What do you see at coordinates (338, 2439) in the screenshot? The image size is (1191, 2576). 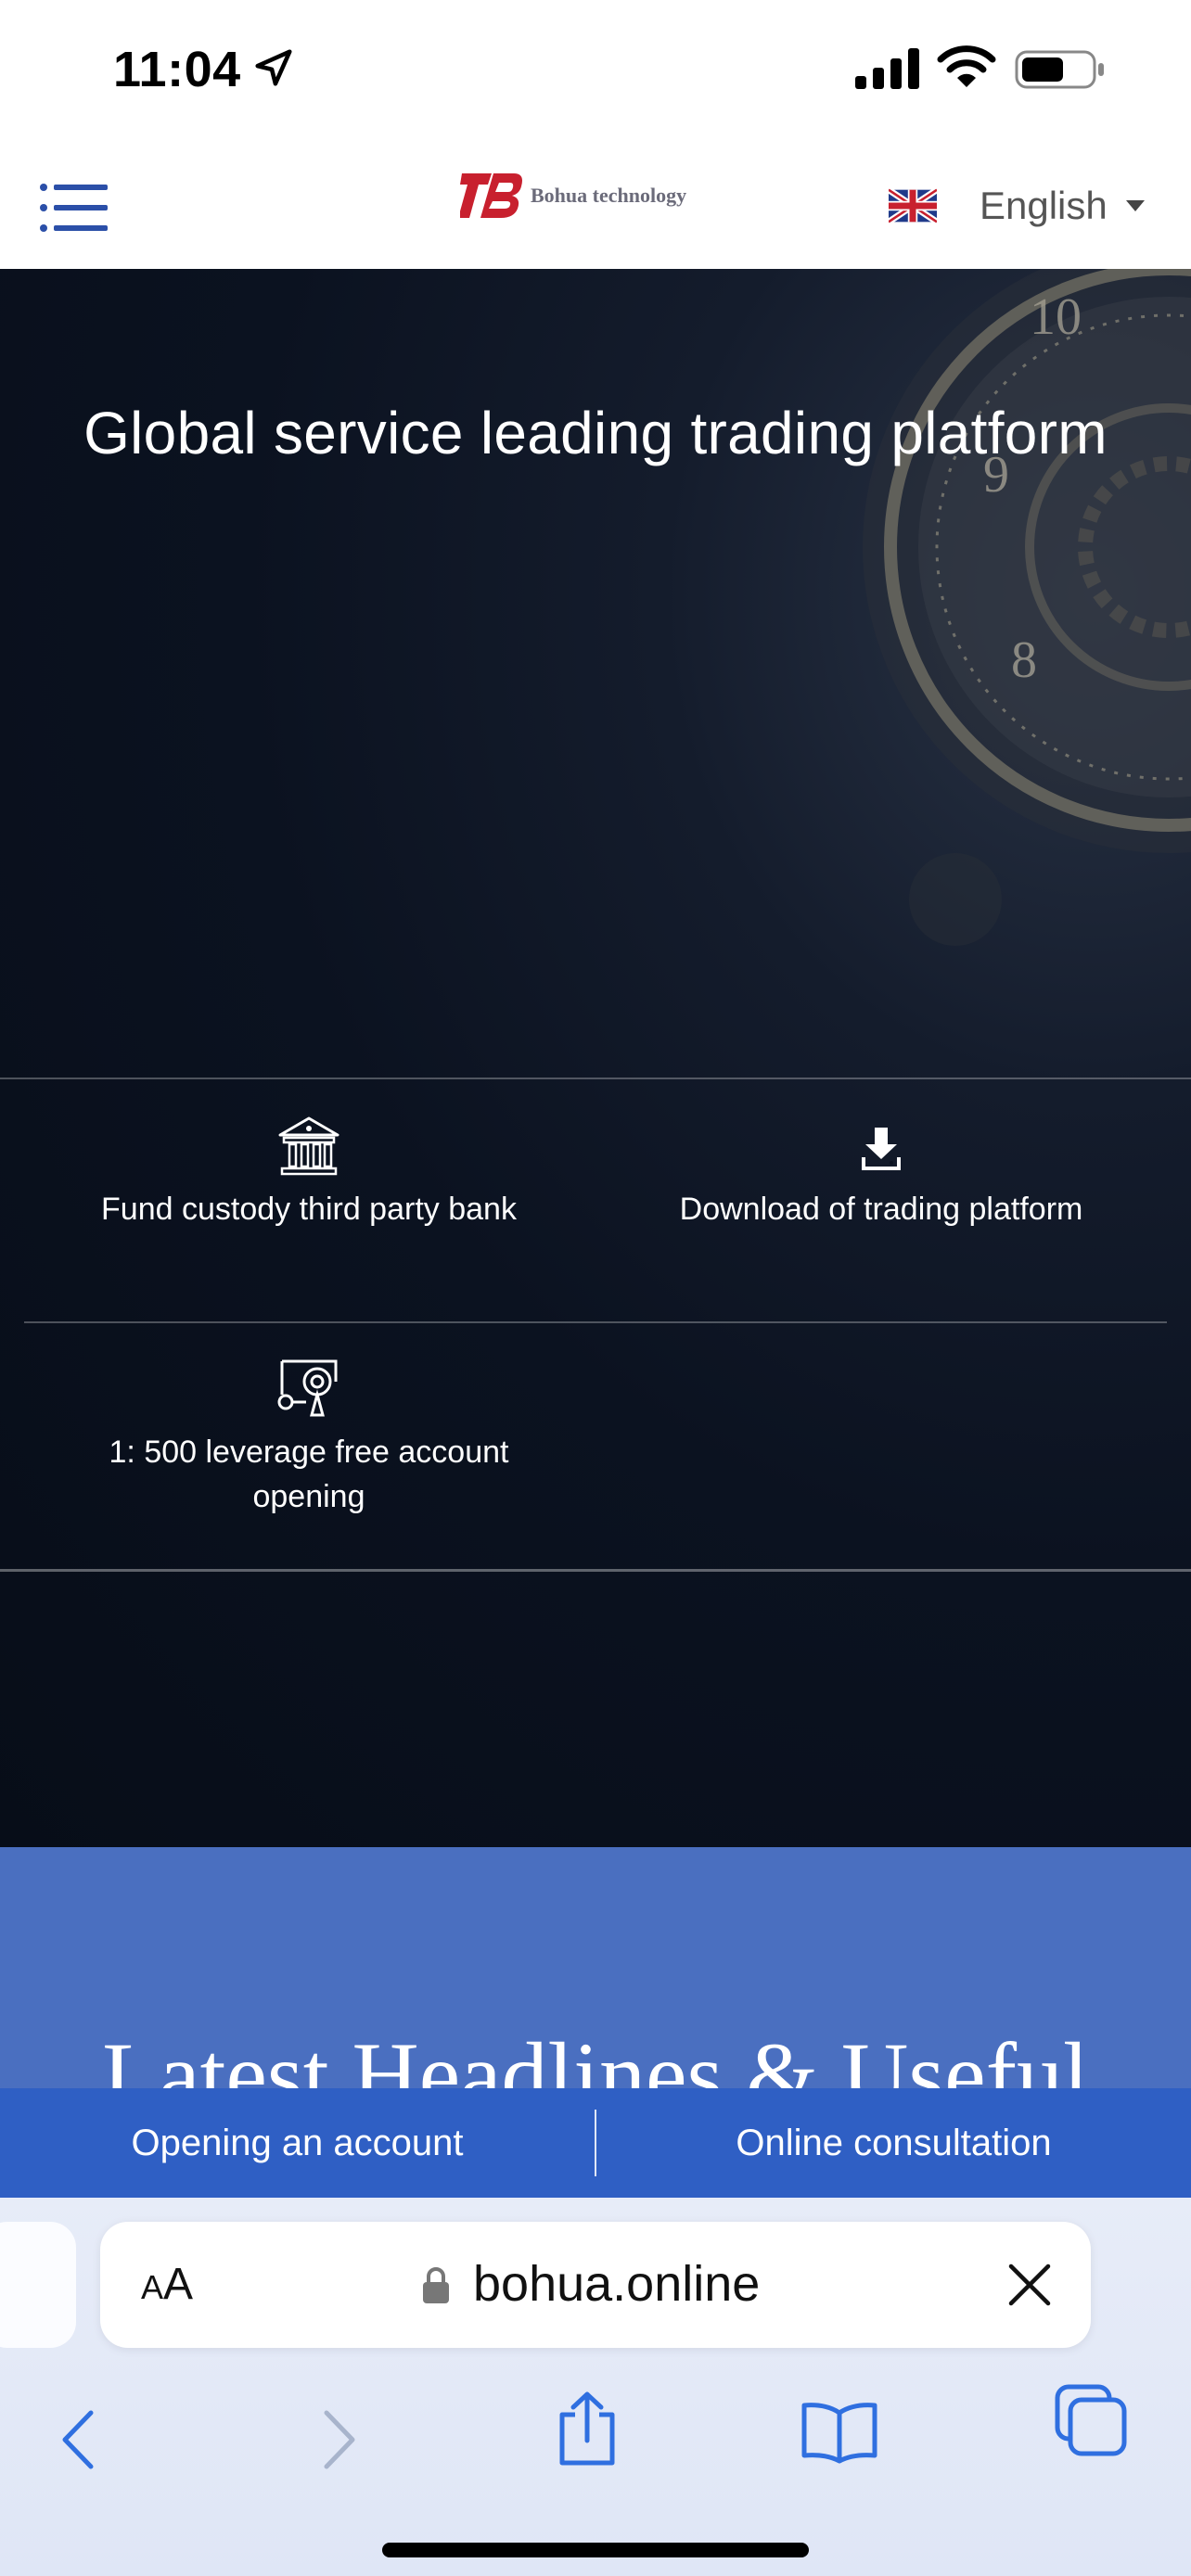 I see `forward-icon` at bounding box center [338, 2439].